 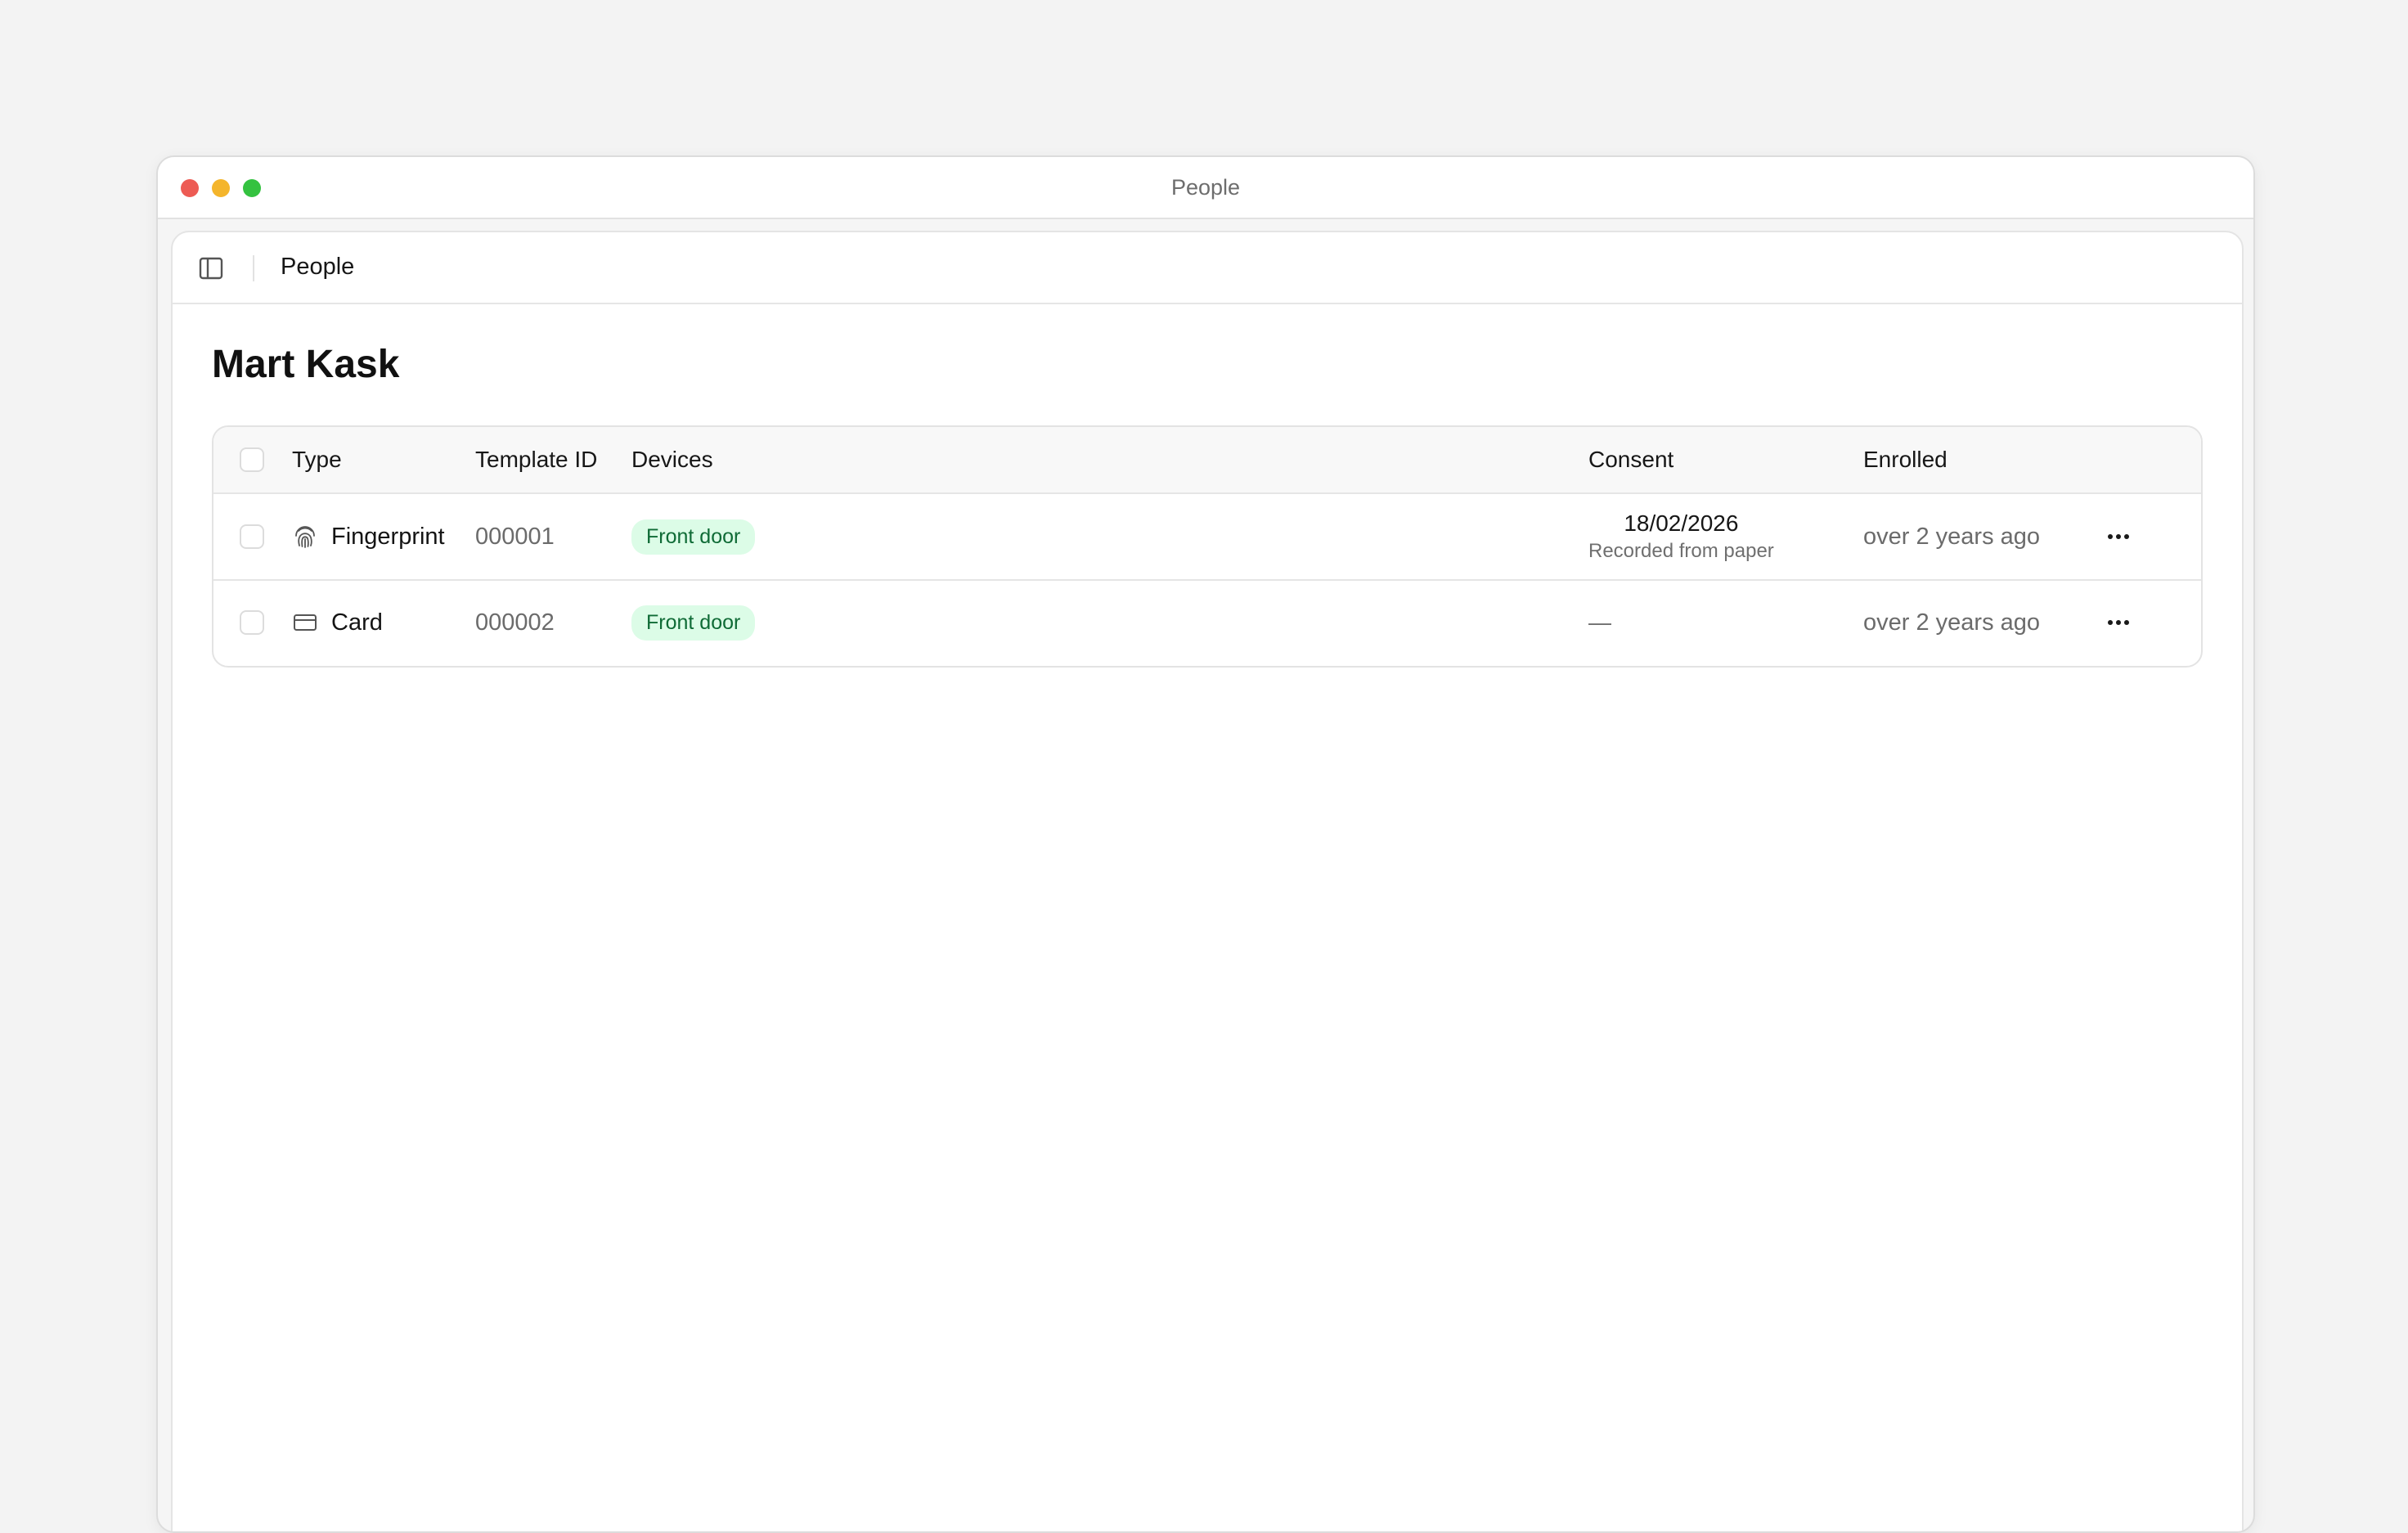 I want to click on credential-type: Card, so click(x=357, y=622).